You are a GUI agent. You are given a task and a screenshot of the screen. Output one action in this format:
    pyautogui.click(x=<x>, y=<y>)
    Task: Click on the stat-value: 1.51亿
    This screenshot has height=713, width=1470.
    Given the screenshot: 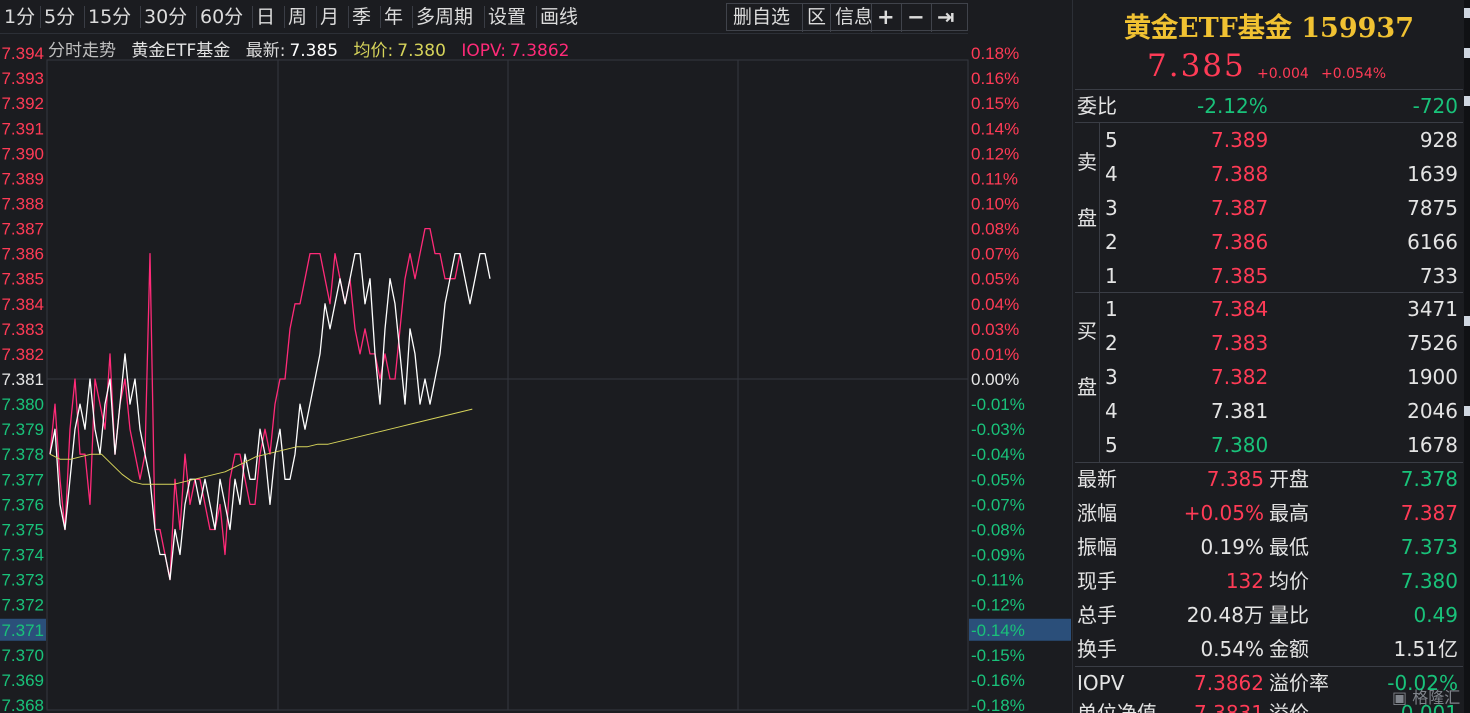 What is the action you would take?
    pyautogui.click(x=1425, y=649)
    